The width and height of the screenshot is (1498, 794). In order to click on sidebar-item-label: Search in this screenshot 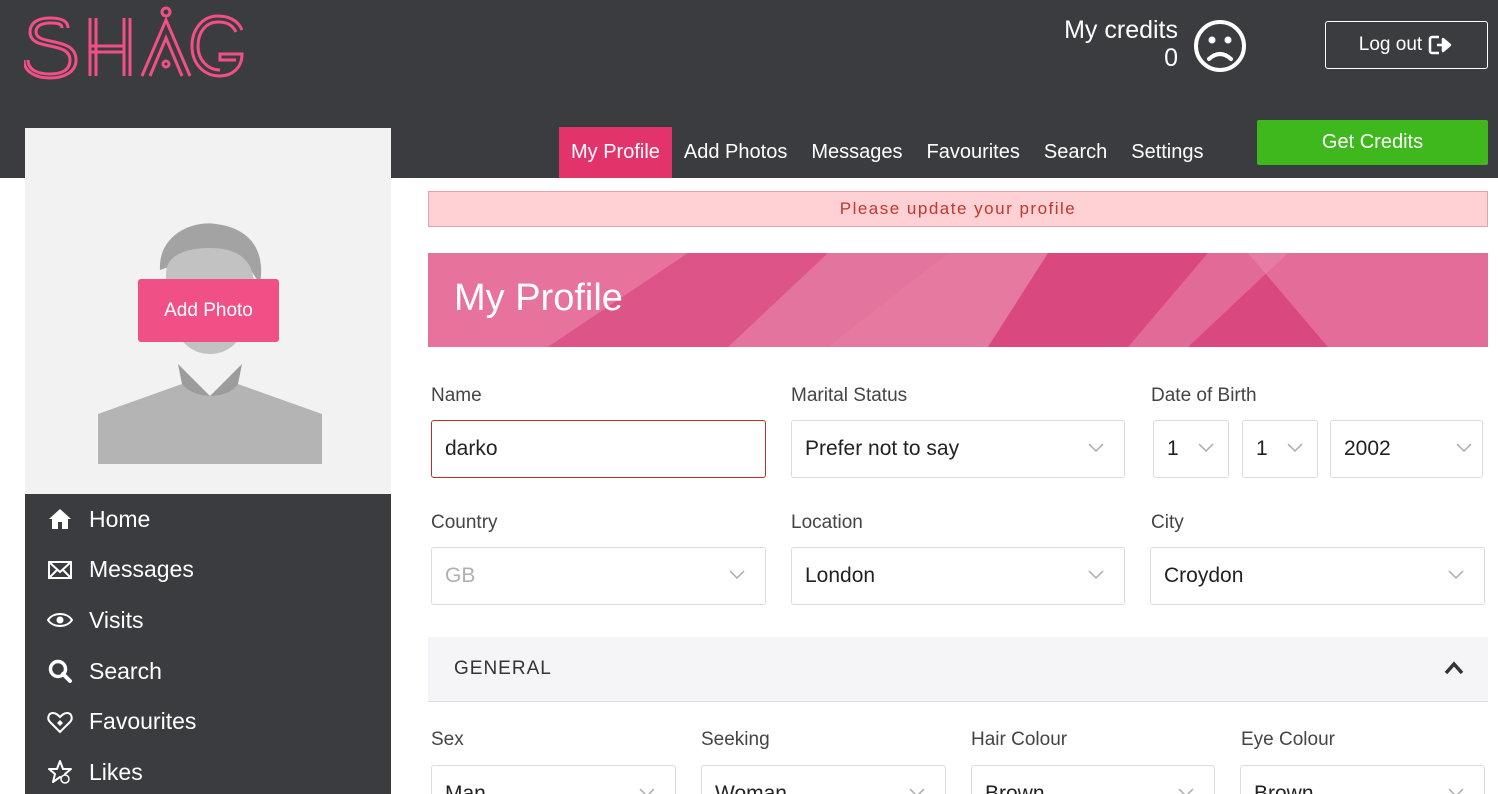, I will do `click(125, 670)`.